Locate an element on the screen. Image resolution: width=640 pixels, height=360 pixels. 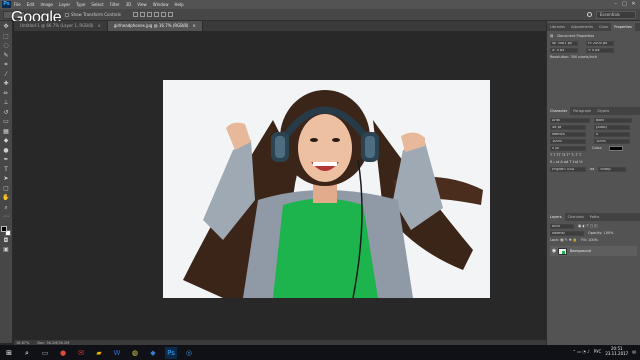
menu-image: Image is located at coordinates (46, 4).